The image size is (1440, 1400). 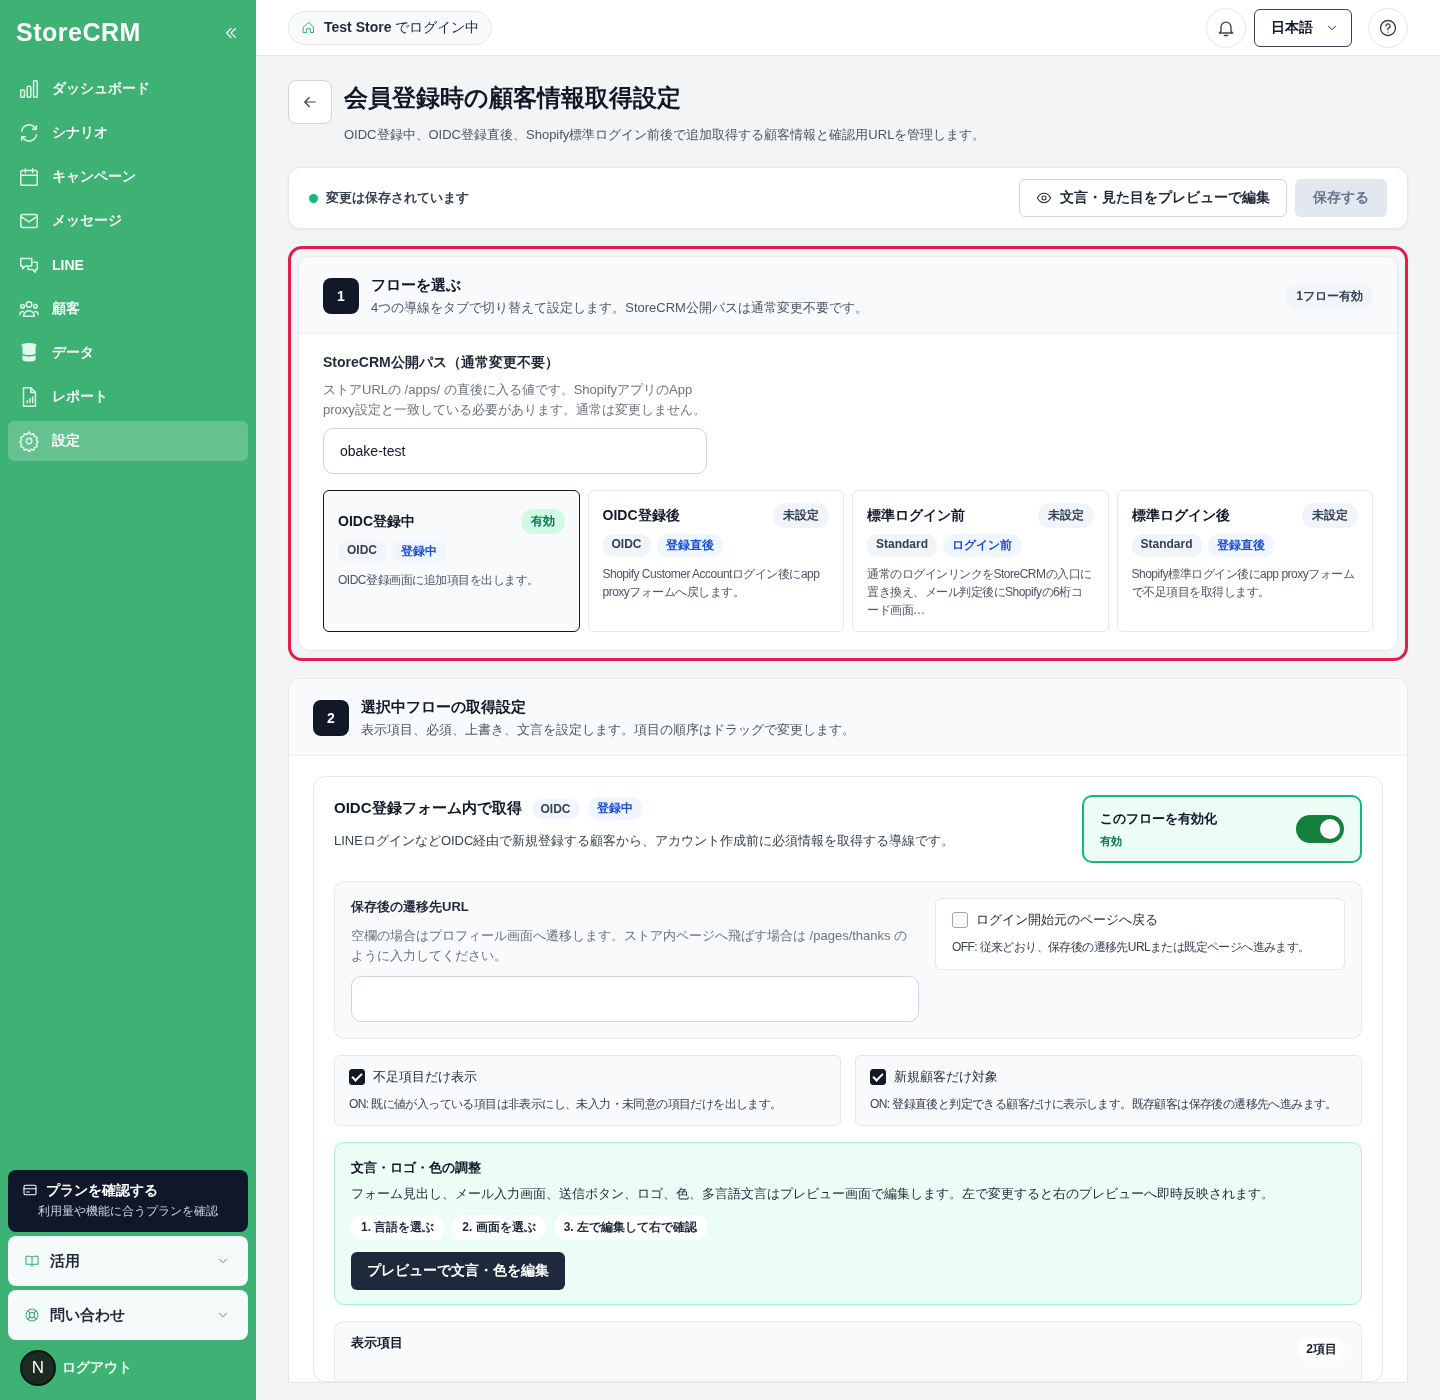 I want to click on checkbox-label: ログイン開始元のページへ戻る, so click(x=1067, y=920).